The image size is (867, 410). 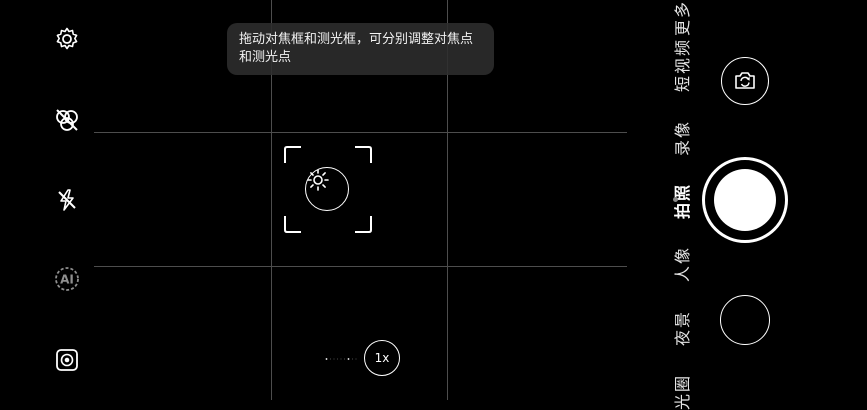 I want to click on sun-icon, so click(x=318, y=180).